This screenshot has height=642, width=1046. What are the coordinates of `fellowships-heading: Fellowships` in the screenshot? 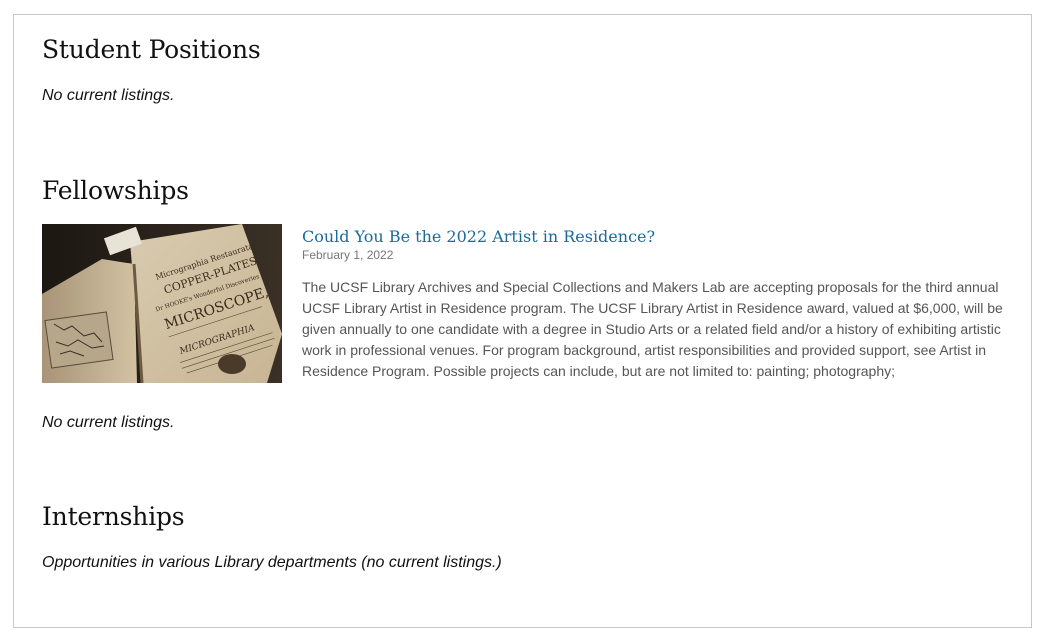 It's located at (115, 190).